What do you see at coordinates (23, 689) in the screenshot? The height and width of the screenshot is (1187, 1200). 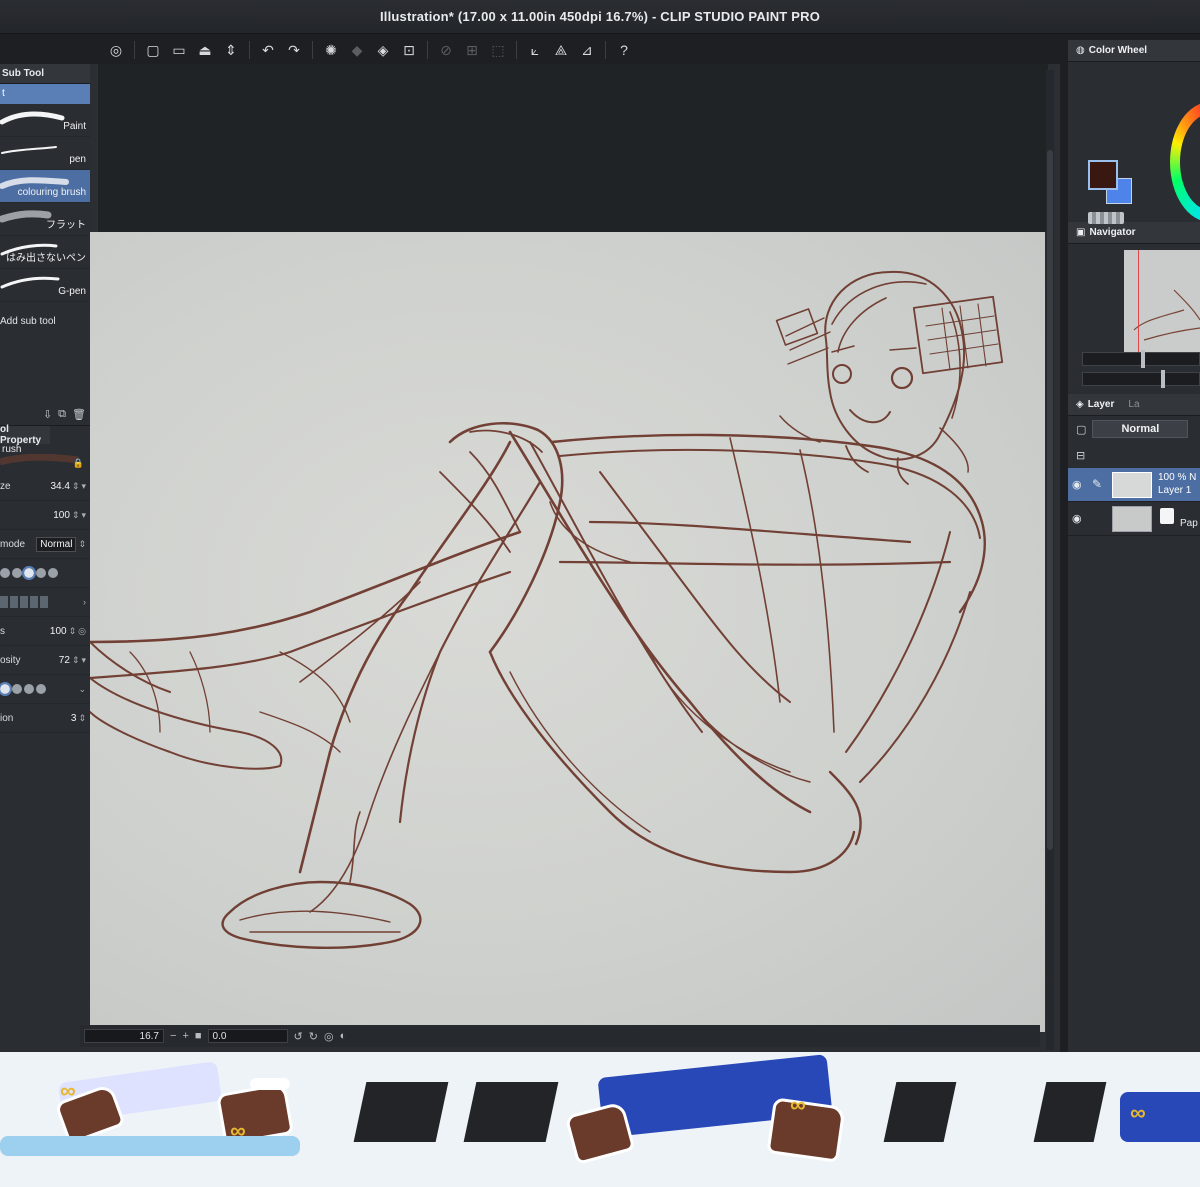 I see `texture-dots` at bounding box center [23, 689].